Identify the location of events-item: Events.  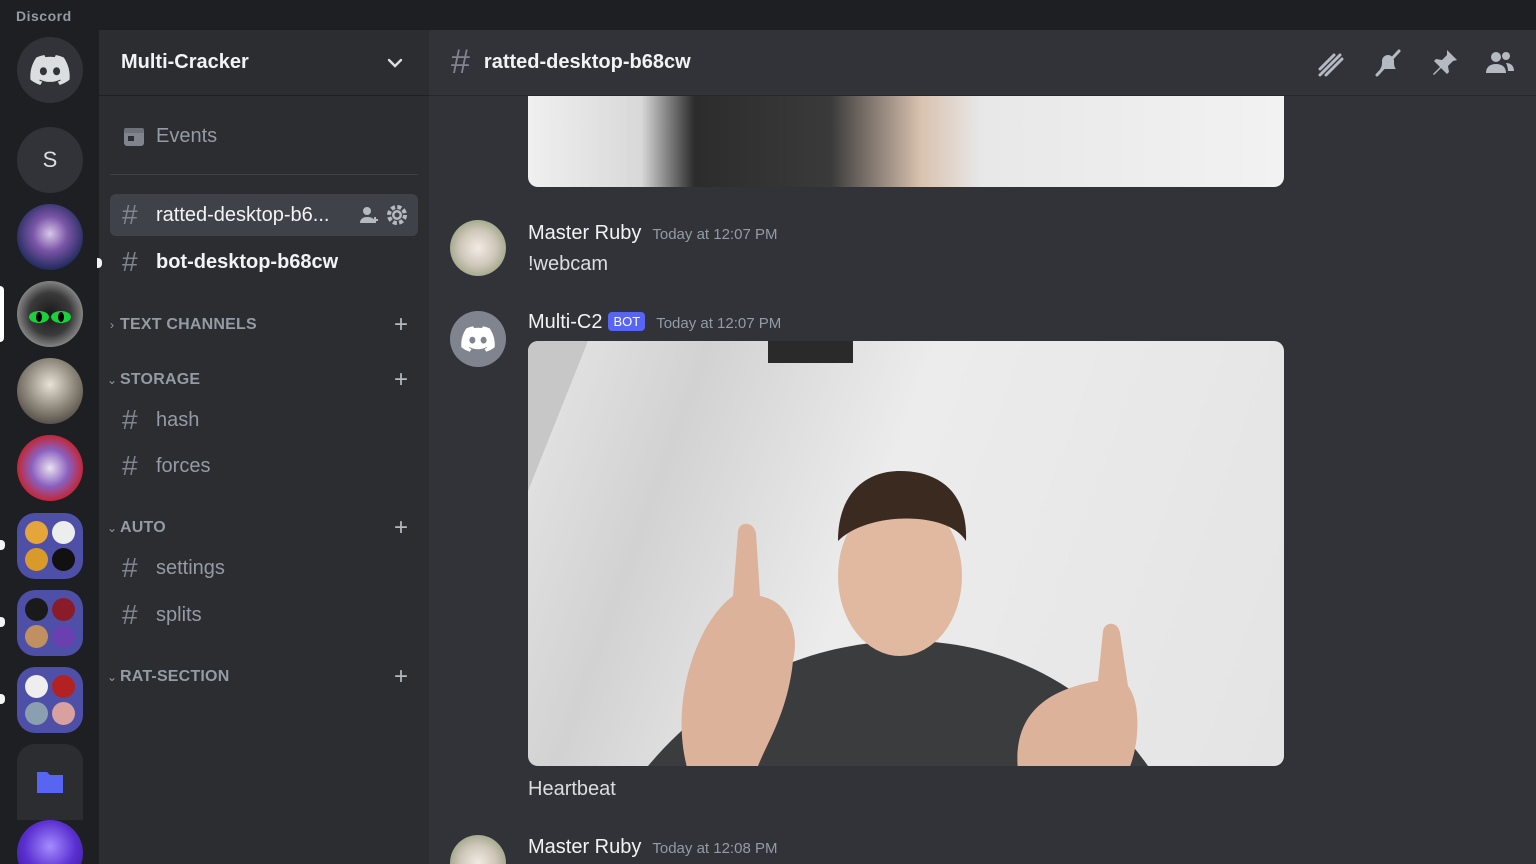
(264, 136).